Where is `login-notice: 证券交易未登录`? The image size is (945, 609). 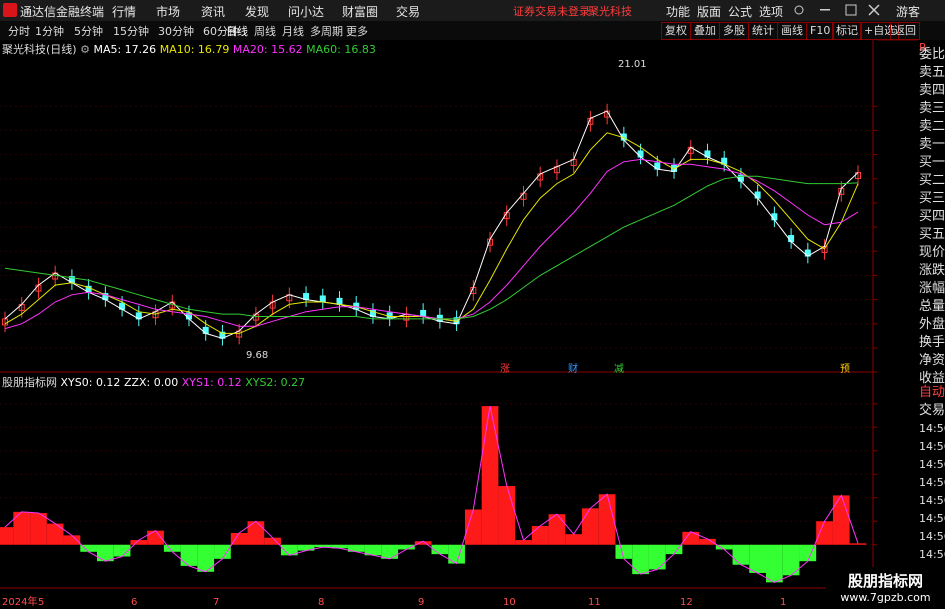
login-notice: 证券交易未登录 is located at coordinates (551, 11).